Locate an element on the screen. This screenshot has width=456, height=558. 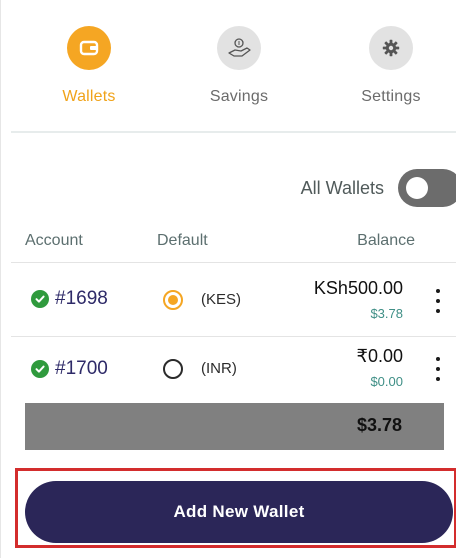
tab-wallets-label: Wallets is located at coordinates (89, 96).